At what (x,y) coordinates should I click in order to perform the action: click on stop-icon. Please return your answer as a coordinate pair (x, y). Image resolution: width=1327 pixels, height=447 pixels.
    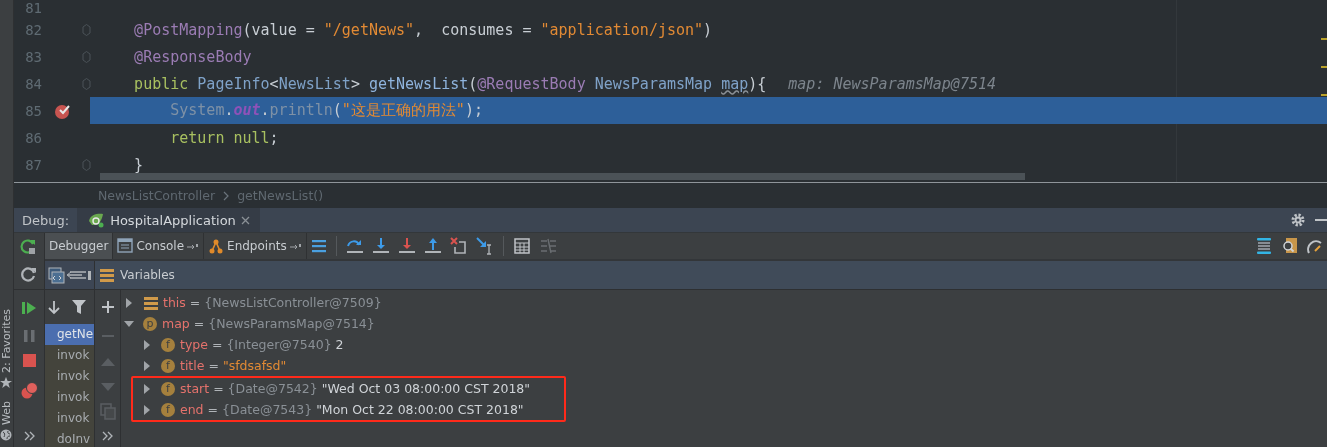
    Looking at the image, I should click on (29, 360).